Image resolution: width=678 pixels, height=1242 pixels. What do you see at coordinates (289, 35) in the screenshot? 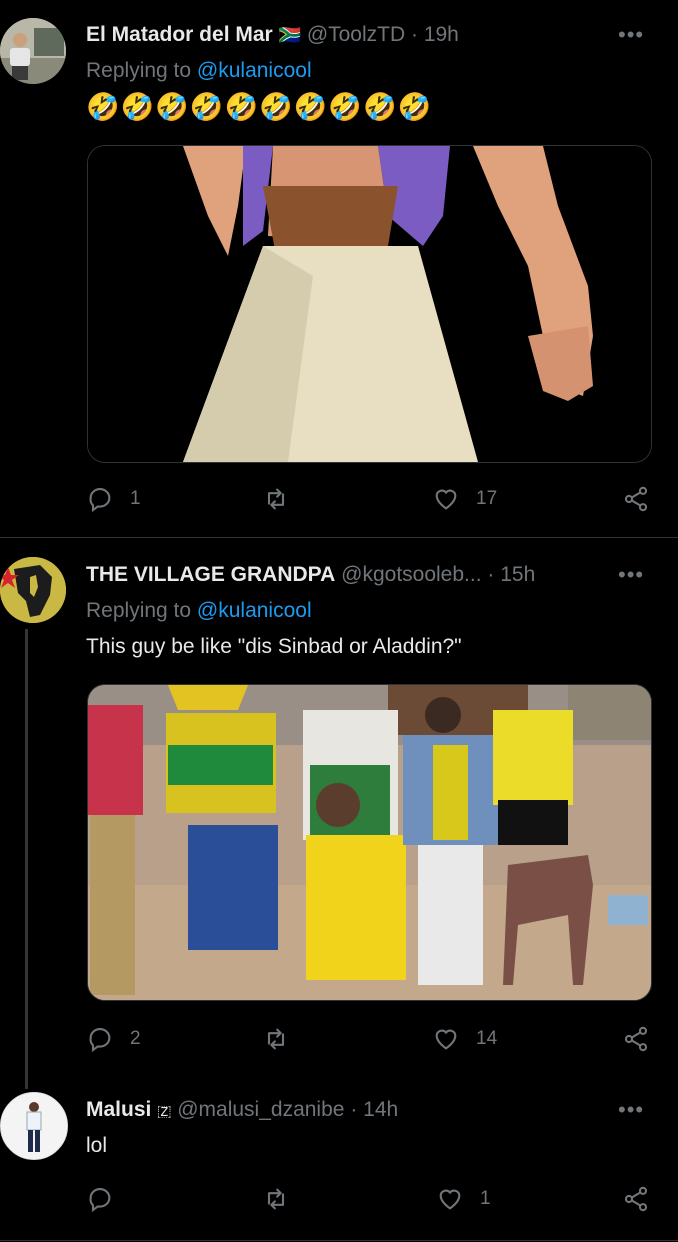
I see `flag-icon: 🇿🇦` at bounding box center [289, 35].